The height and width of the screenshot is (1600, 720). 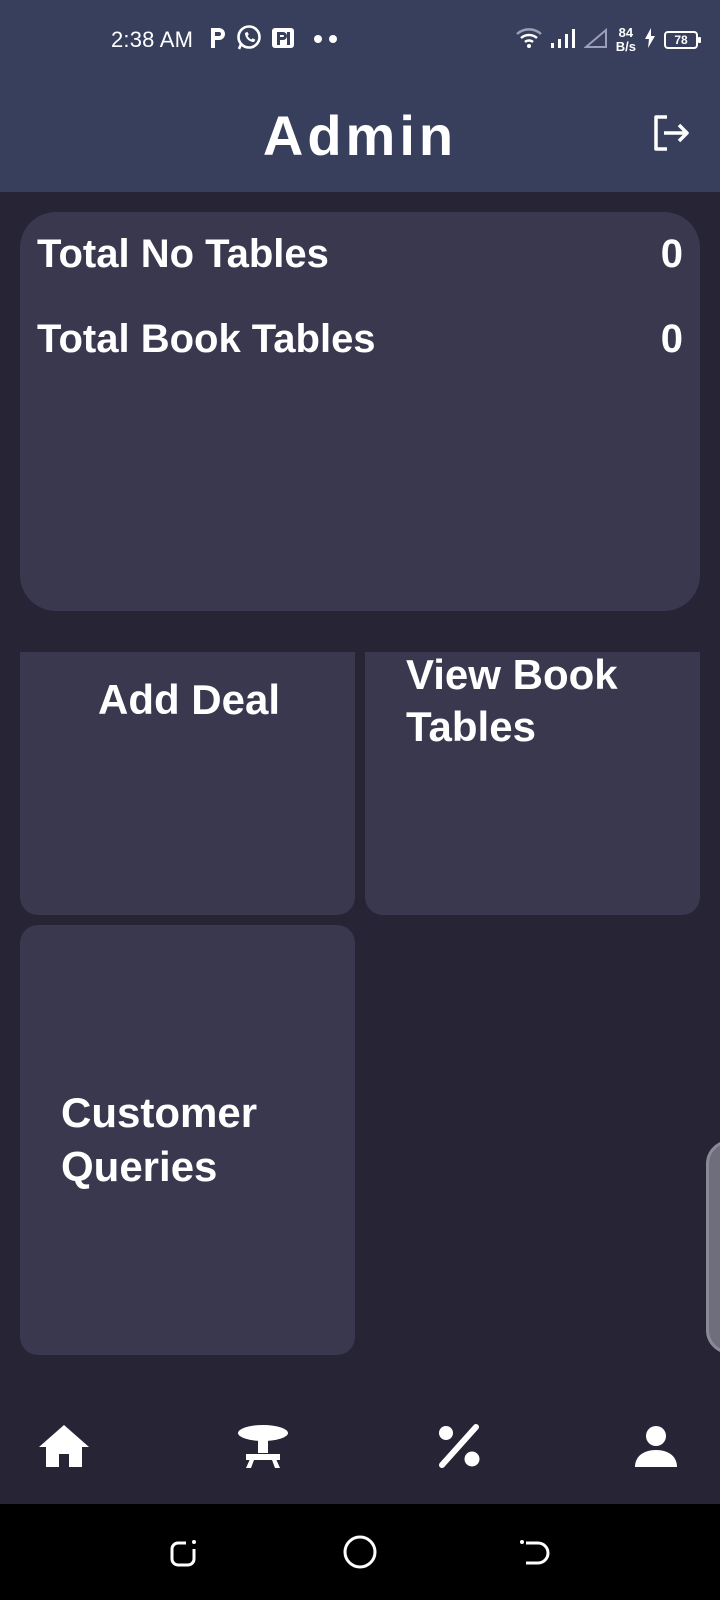 I want to click on percent-icon, so click(x=459, y=1448).